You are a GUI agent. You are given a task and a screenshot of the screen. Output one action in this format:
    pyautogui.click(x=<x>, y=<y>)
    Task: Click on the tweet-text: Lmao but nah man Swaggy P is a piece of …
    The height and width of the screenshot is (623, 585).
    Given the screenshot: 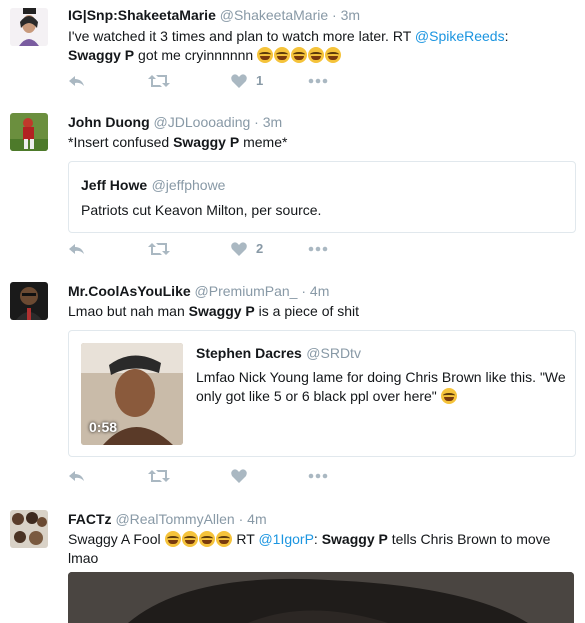 What is the action you would take?
    pyautogui.click(x=320, y=311)
    